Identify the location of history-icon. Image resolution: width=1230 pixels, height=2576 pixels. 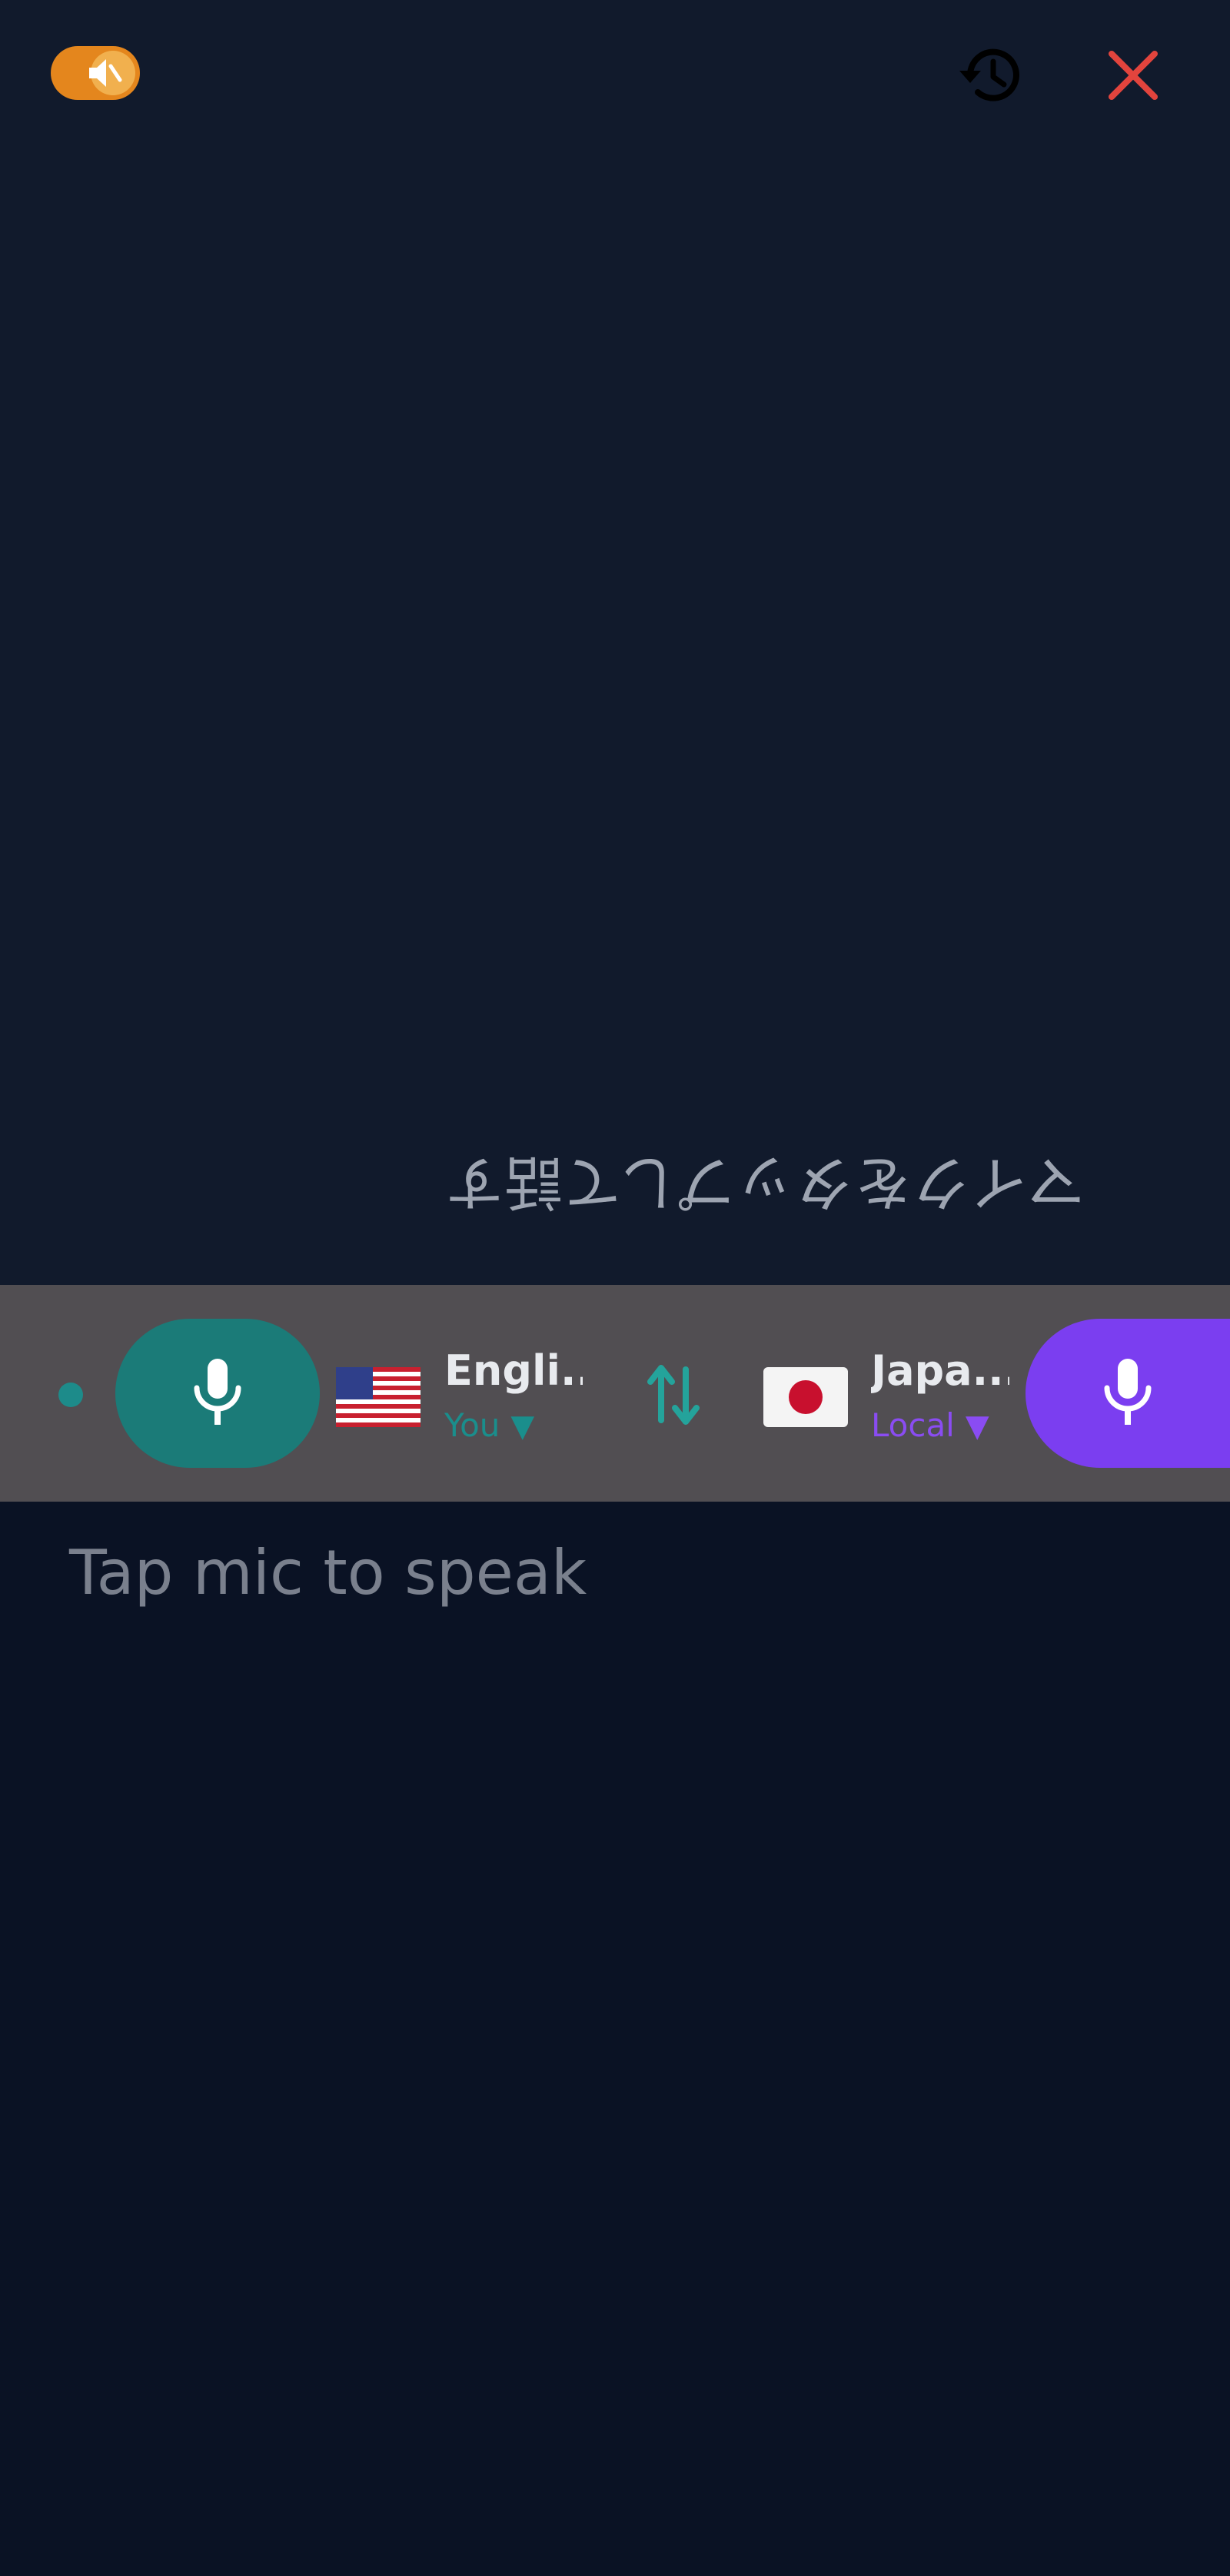
(989, 74).